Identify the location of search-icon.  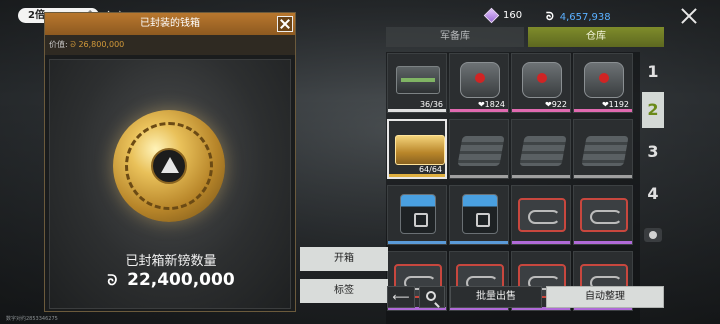
(431, 296).